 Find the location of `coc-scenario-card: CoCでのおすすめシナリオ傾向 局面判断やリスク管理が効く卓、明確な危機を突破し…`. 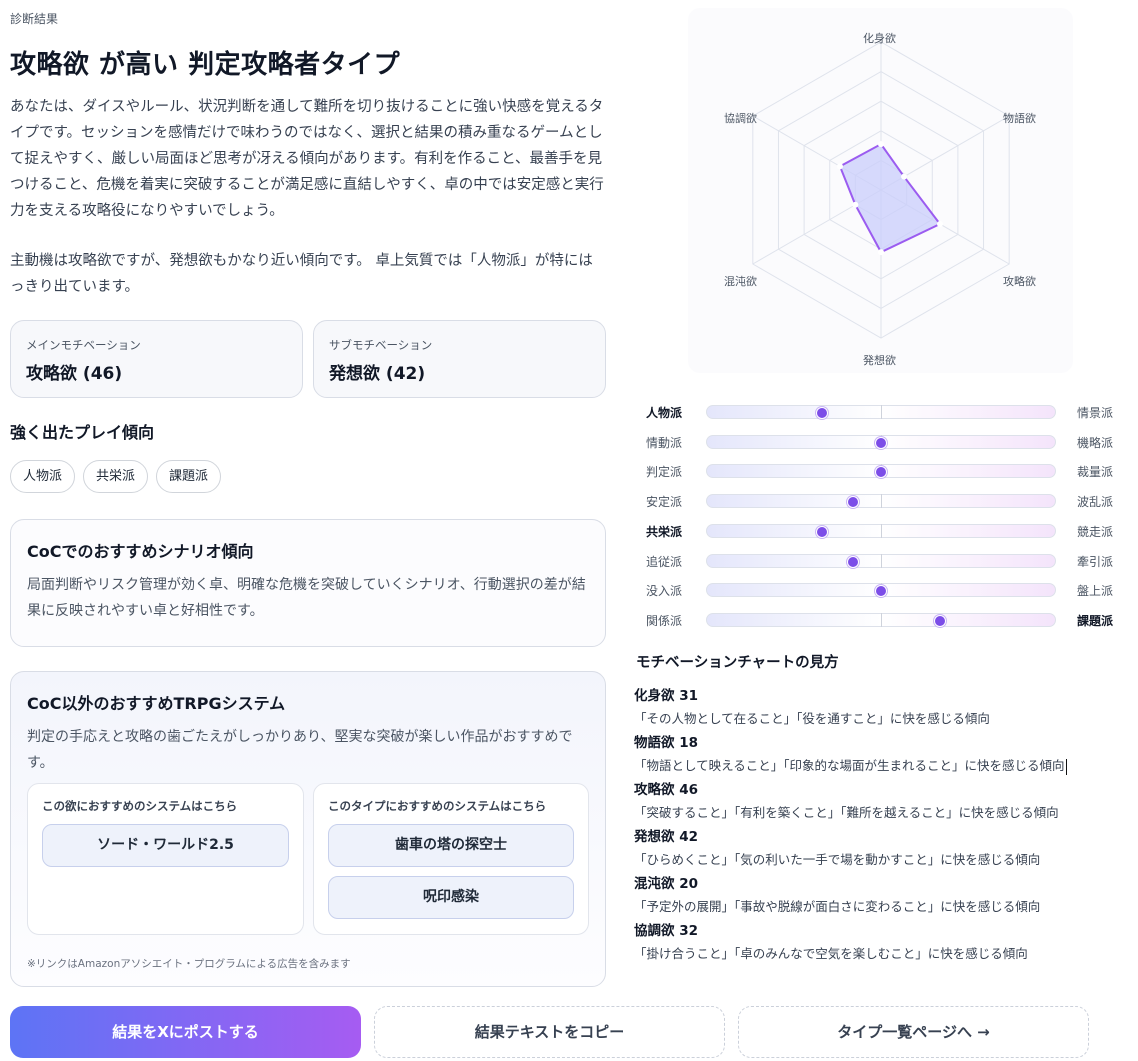

coc-scenario-card: CoCでのおすすめシナリオ傾向 局面判断やリスク管理が効く卓、明確な危機を突破し… is located at coordinates (308, 583).